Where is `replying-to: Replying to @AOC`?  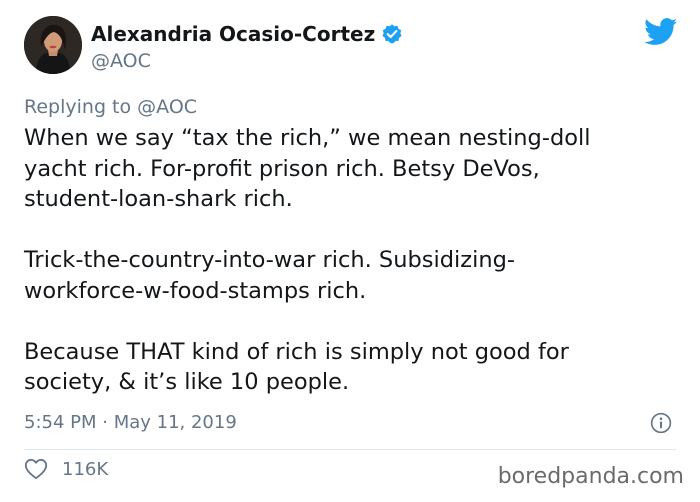 replying-to: Replying to @AOC is located at coordinates (110, 107).